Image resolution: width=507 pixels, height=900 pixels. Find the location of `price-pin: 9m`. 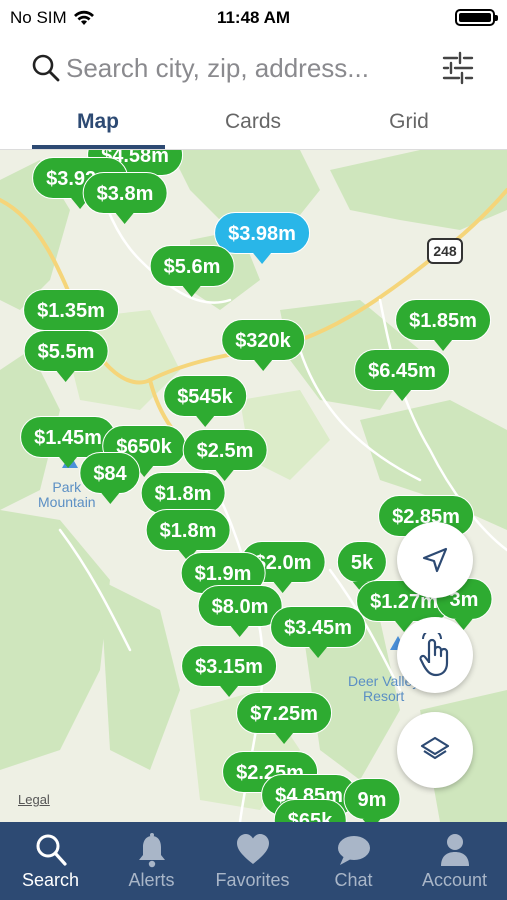

price-pin: 9m is located at coordinates (372, 800).